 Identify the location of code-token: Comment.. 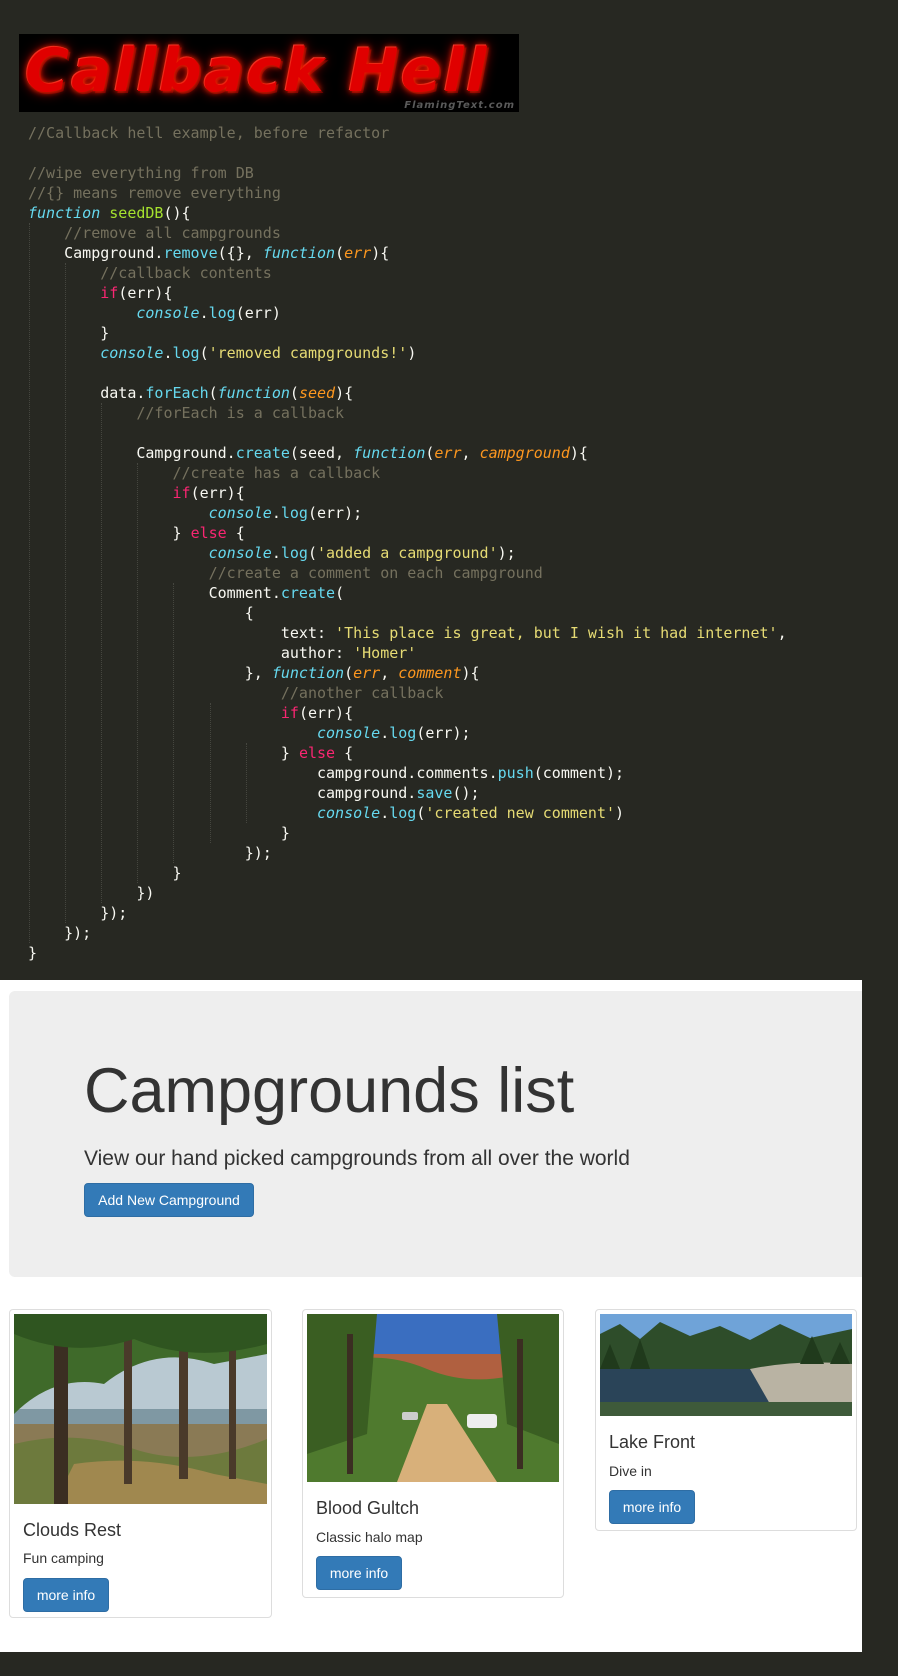
(154, 593).